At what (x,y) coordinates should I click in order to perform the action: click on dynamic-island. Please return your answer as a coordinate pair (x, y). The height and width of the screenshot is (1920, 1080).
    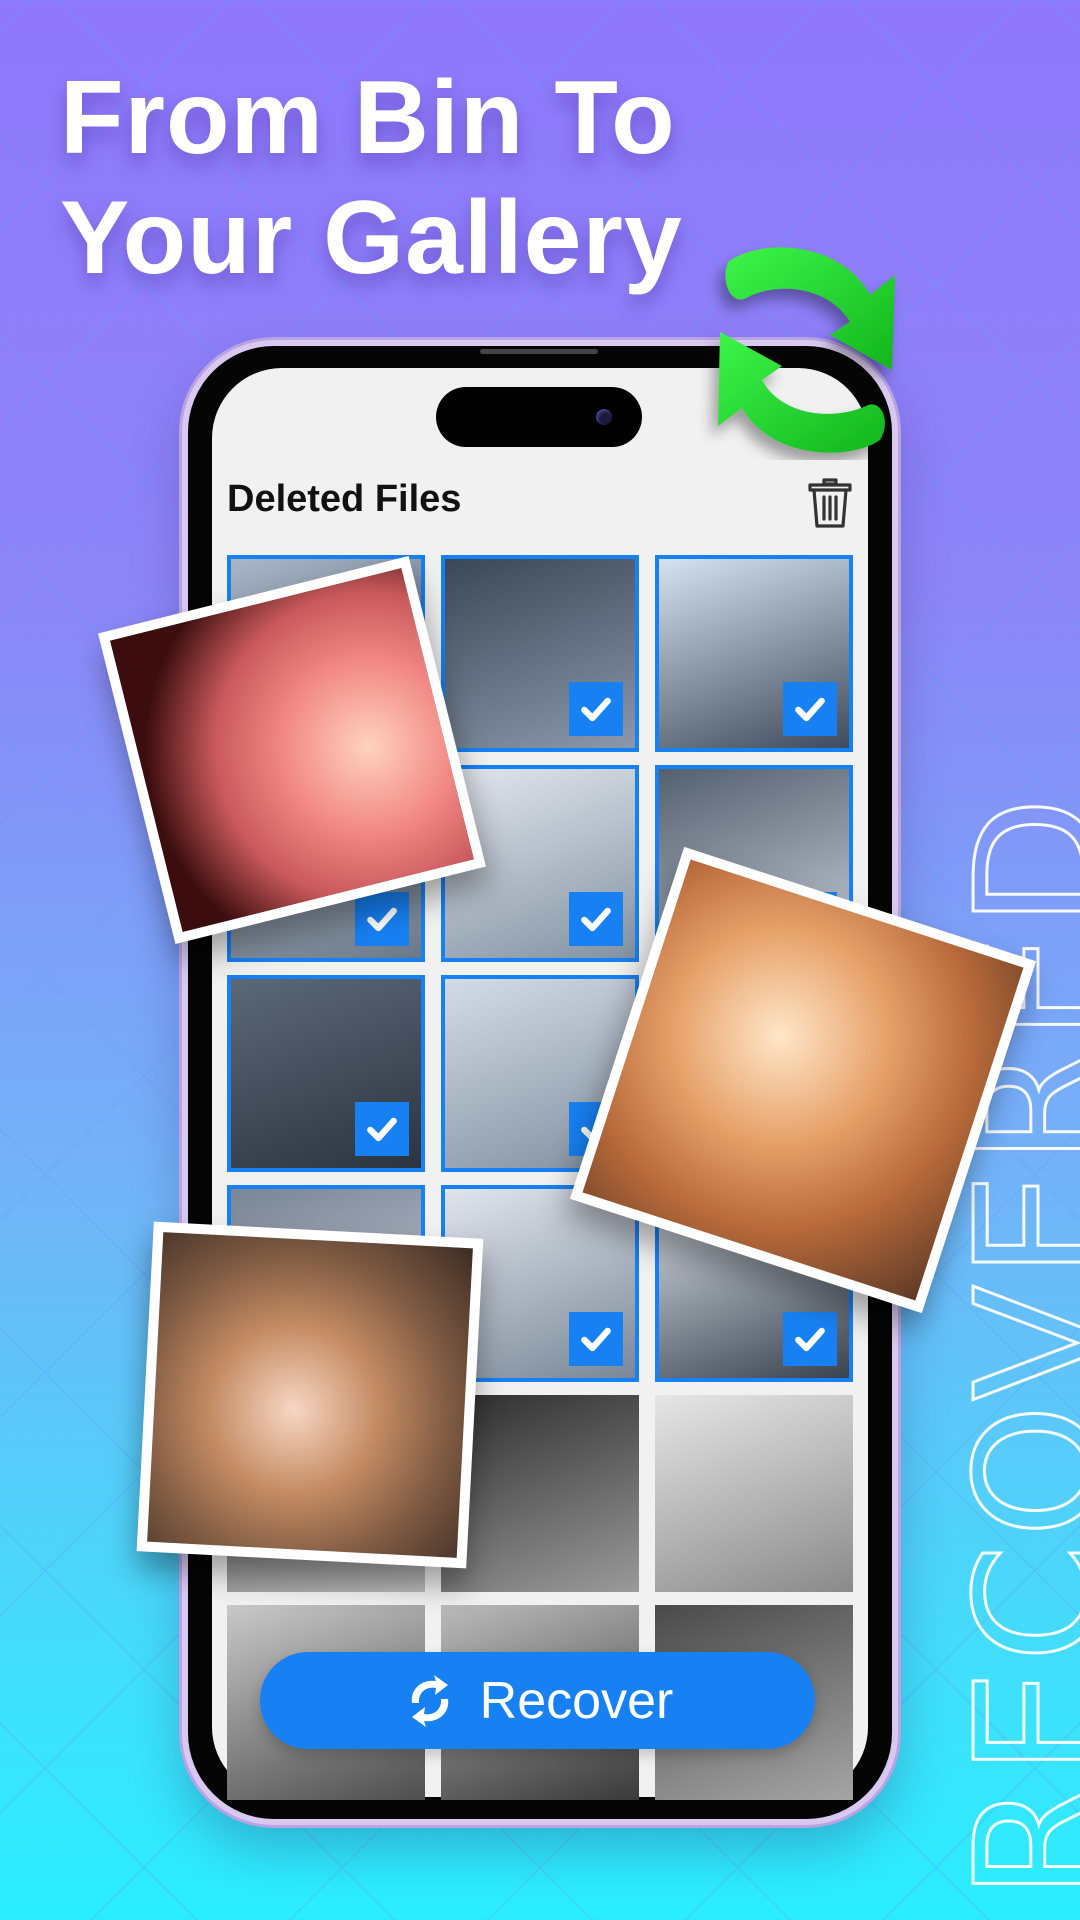
    Looking at the image, I should click on (539, 417).